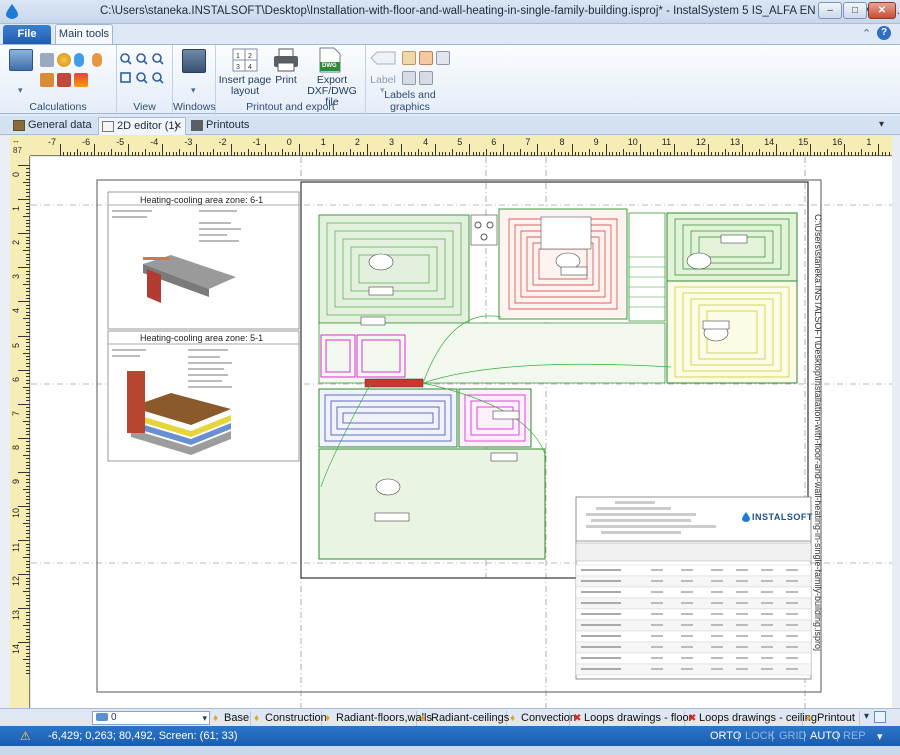 The image size is (900, 755). Describe the element at coordinates (27, 34) in the screenshot. I see `tab-file: File` at that location.